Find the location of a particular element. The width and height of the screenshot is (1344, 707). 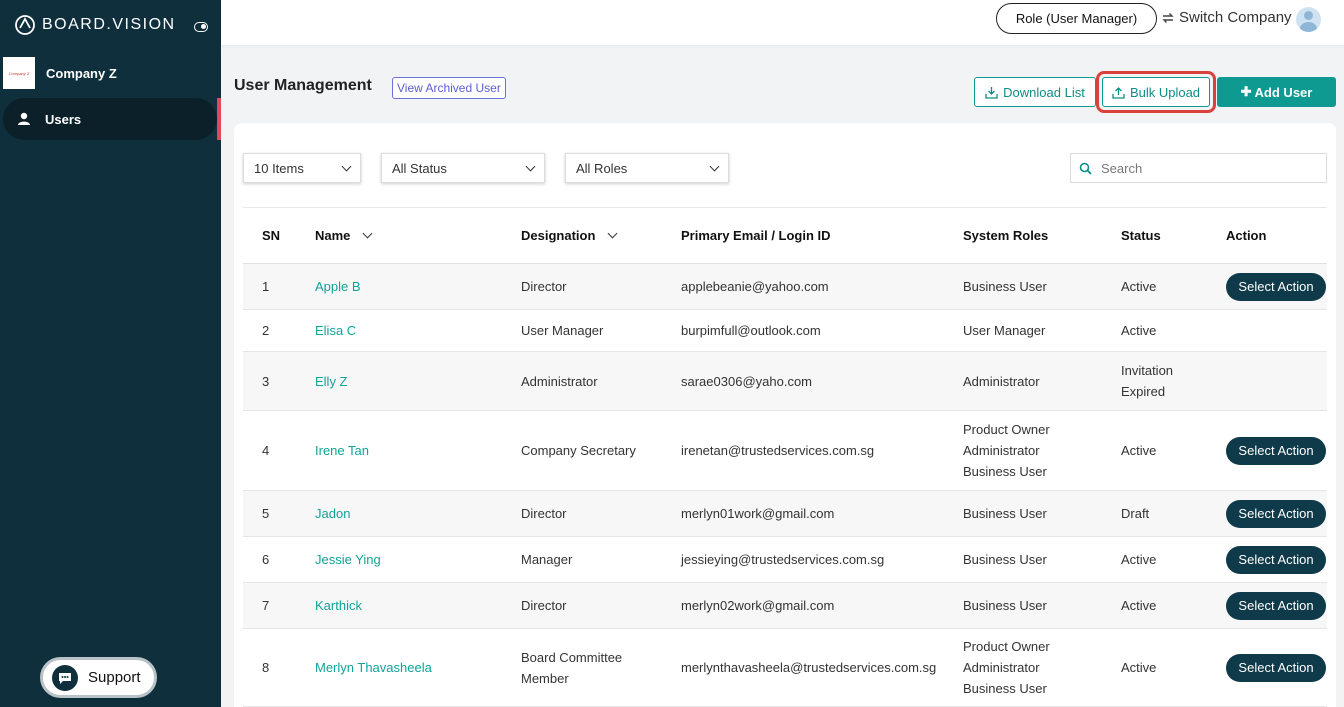

designation-value: Member is located at coordinates (545, 678).